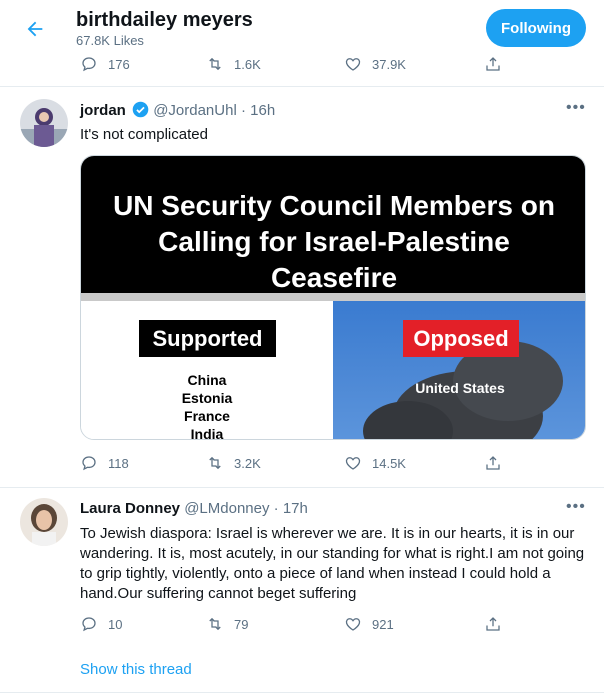  What do you see at coordinates (207, 398) in the screenshot?
I see `country-item: Estonia` at bounding box center [207, 398].